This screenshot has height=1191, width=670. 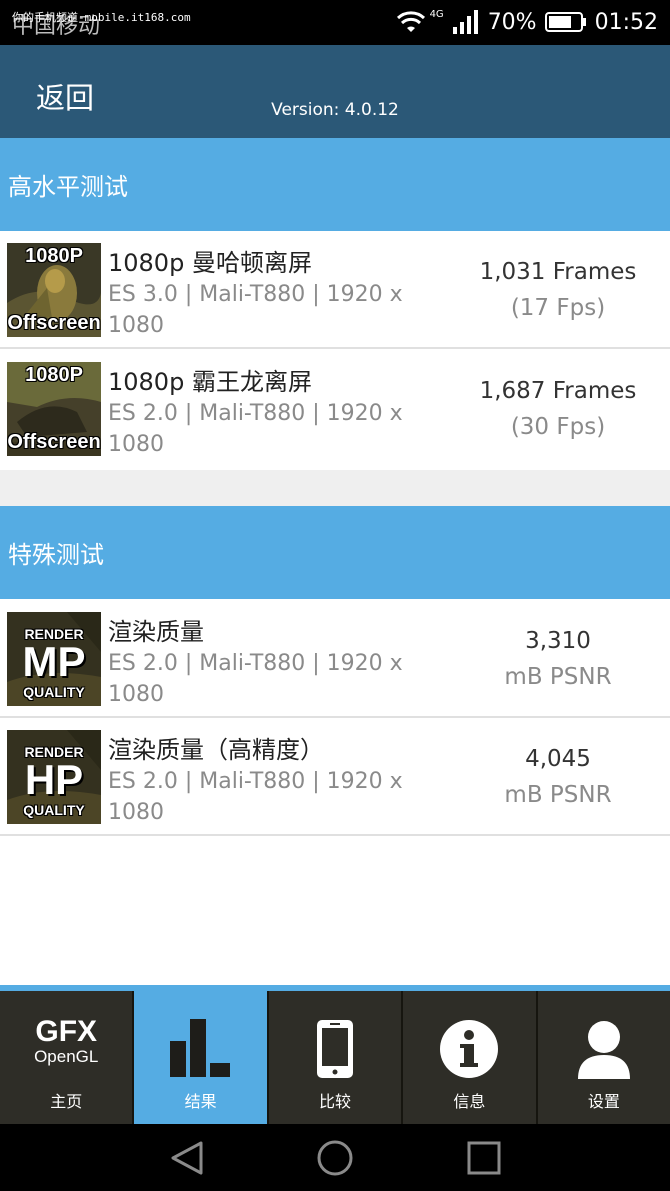 What do you see at coordinates (558, 641) in the screenshot?
I see `test-score: 3,310` at bounding box center [558, 641].